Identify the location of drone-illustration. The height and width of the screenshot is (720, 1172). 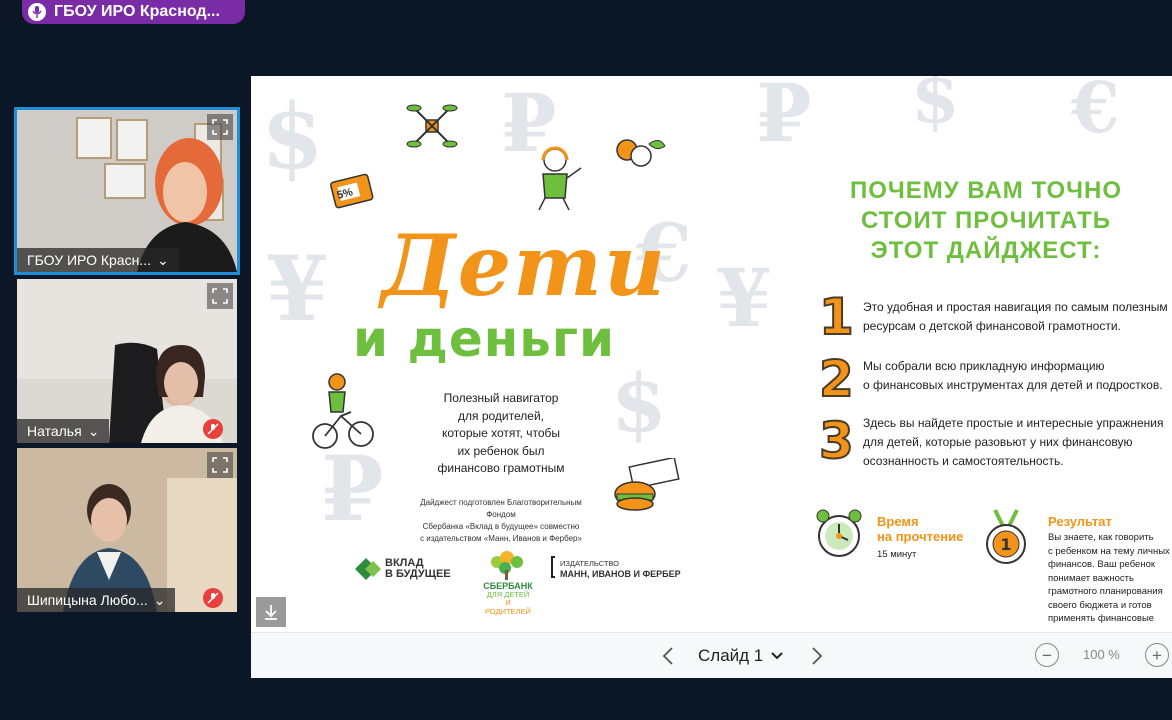
(432, 126).